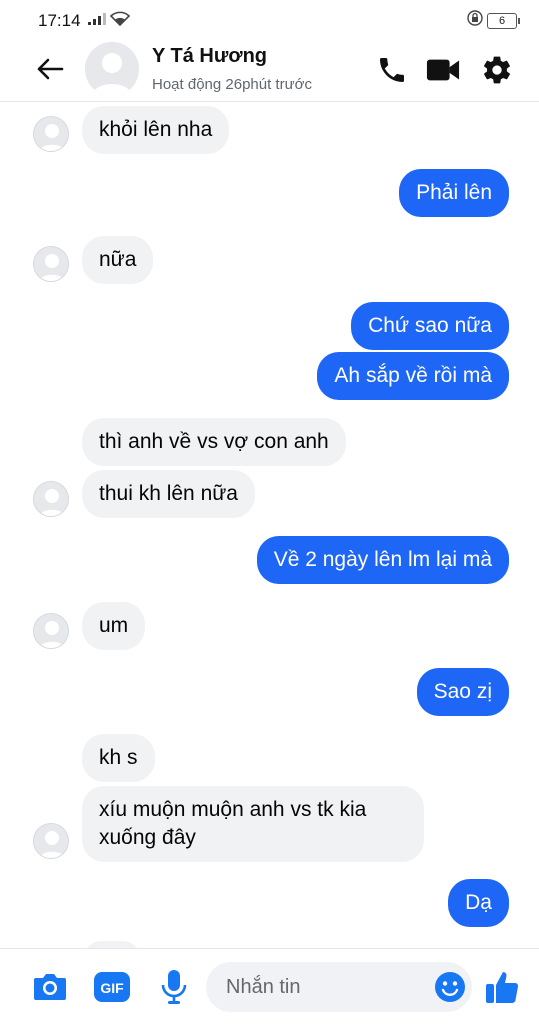 This screenshot has width=539, height=1024. Describe the element at coordinates (413, 376) in the screenshot. I see `message-bubble-outgoing: Ah sắp về rồi mà` at that location.